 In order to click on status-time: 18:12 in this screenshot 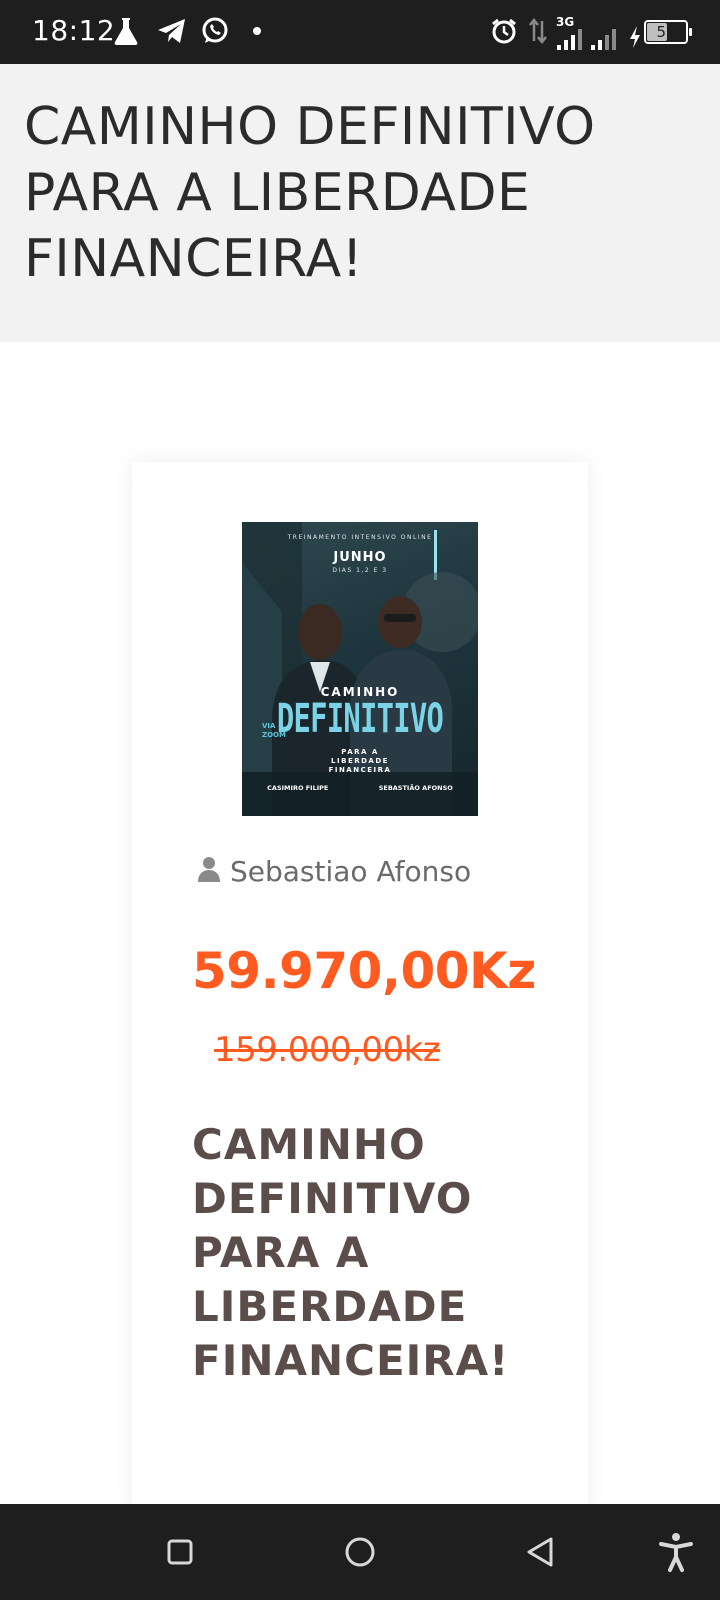, I will do `click(74, 30)`.